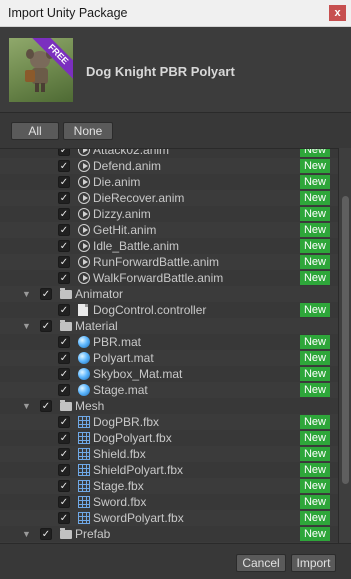 The height and width of the screenshot is (579, 351). I want to click on select-all-button: All, so click(35, 131).